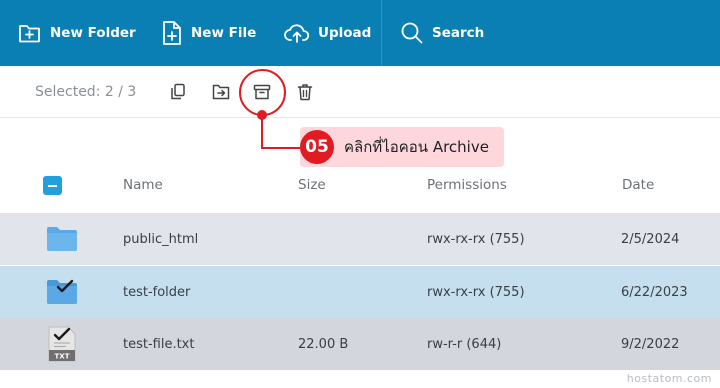 The width and height of the screenshot is (720, 388). Describe the element at coordinates (654, 292) in the screenshot. I see `file-date: 6/22/2023` at that location.